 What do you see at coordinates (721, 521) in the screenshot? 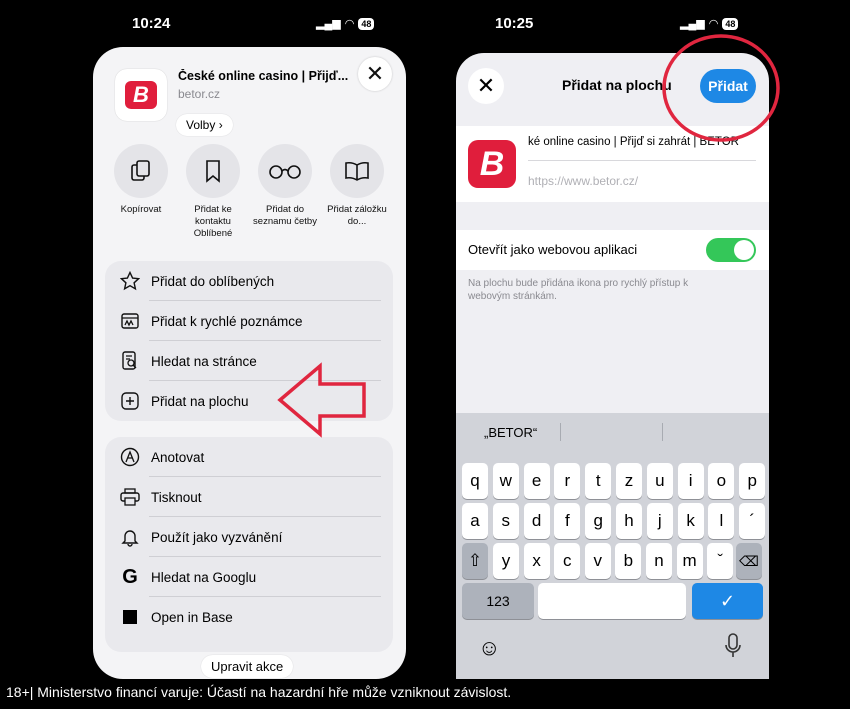
I see `key: l` at bounding box center [721, 521].